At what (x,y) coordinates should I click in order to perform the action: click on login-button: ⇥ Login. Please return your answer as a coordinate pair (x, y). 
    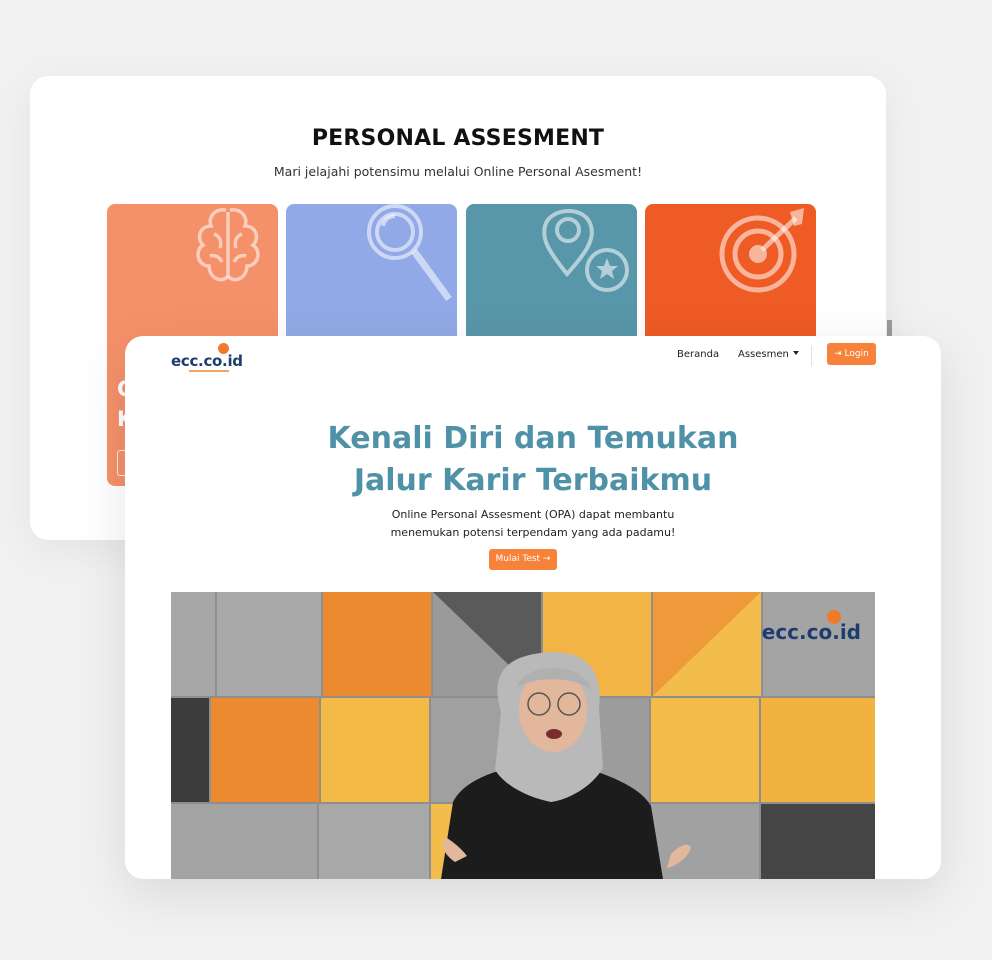
    Looking at the image, I should click on (851, 354).